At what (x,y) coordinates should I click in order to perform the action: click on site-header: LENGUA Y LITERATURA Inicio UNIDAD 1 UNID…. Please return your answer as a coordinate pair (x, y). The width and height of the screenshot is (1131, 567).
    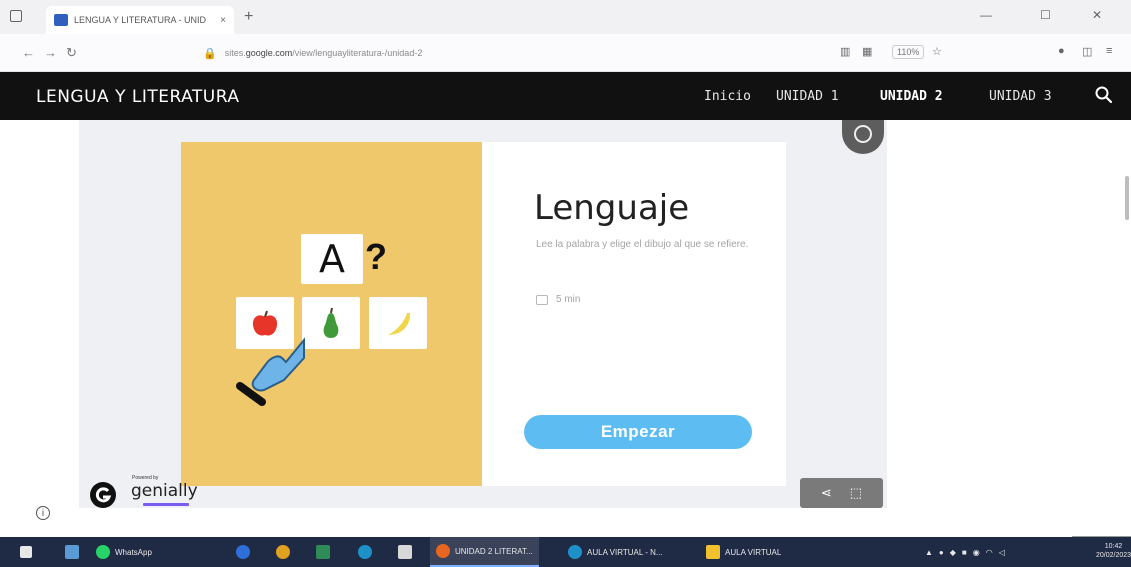
    Looking at the image, I should click on (565, 96).